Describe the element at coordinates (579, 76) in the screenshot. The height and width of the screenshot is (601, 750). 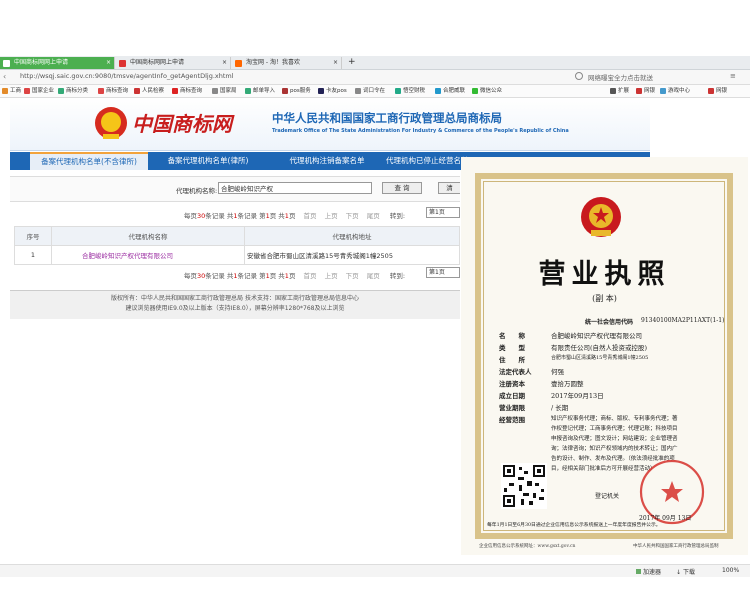
I see `search-icon` at that location.